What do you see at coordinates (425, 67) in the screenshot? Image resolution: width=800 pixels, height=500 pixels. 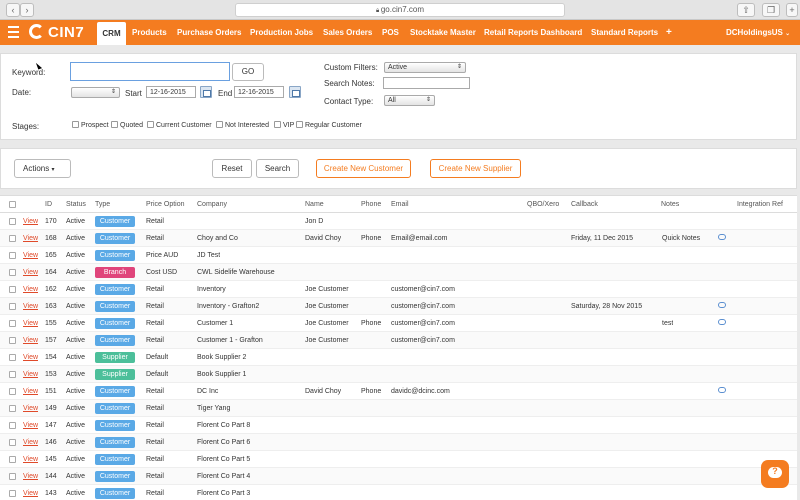 I see `custom-filters-select: Active ⇕` at bounding box center [425, 67].